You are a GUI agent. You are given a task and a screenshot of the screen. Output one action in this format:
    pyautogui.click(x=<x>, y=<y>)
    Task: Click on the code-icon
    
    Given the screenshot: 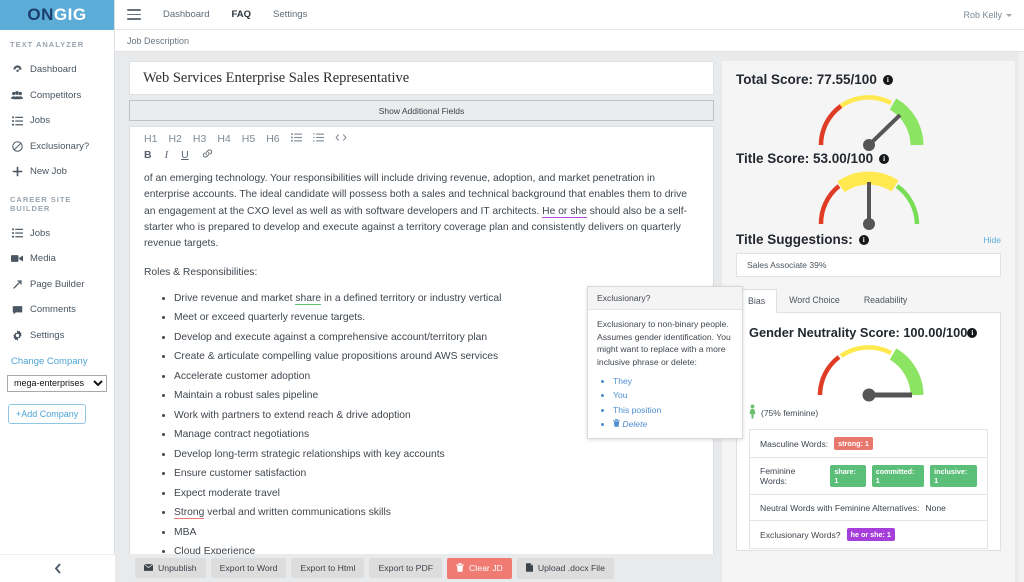 What is the action you would take?
    pyautogui.click(x=341, y=139)
    